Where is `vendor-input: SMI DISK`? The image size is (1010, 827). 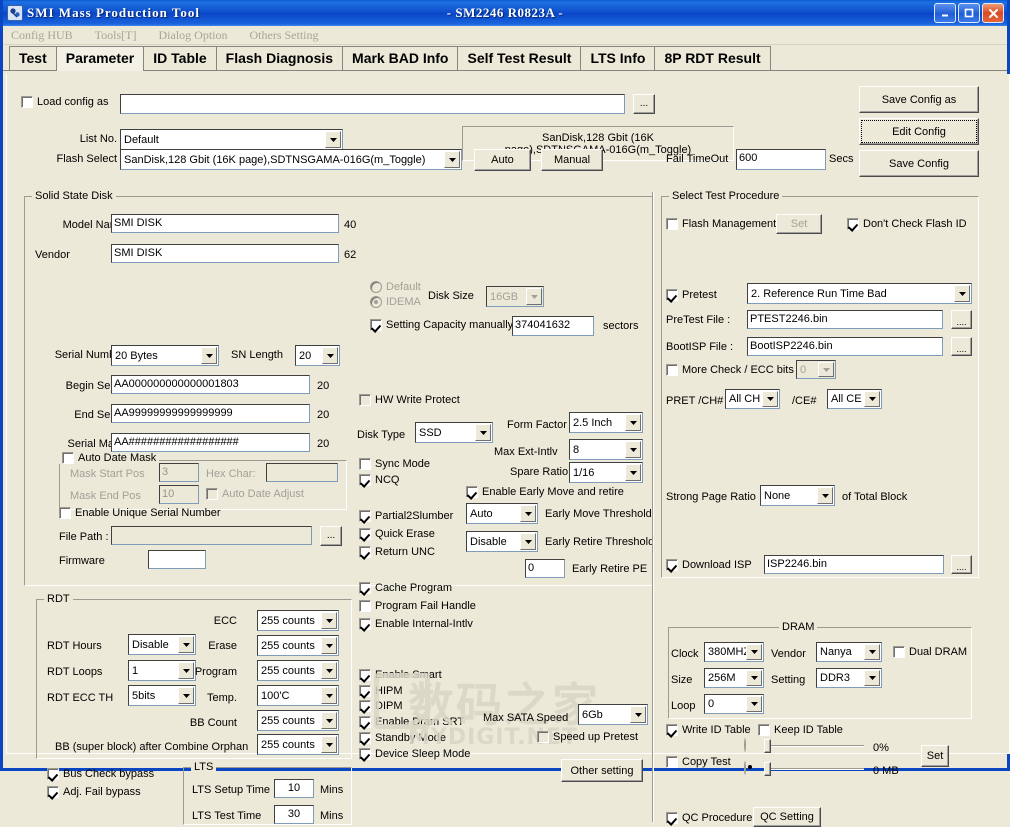 vendor-input: SMI DISK is located at coordinates (225, 253).